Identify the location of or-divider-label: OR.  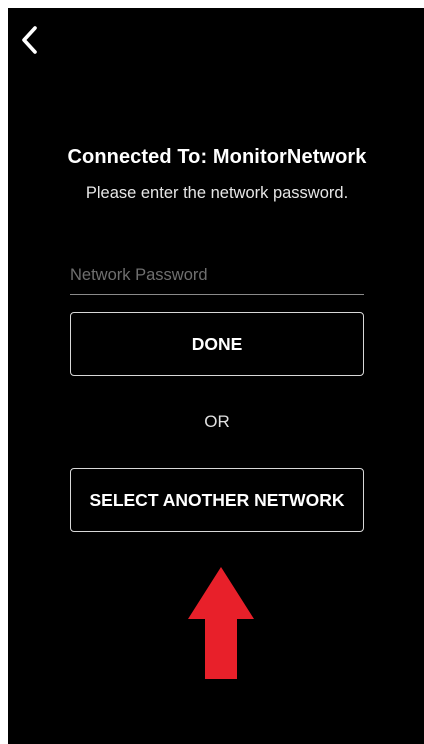
(217, 421).